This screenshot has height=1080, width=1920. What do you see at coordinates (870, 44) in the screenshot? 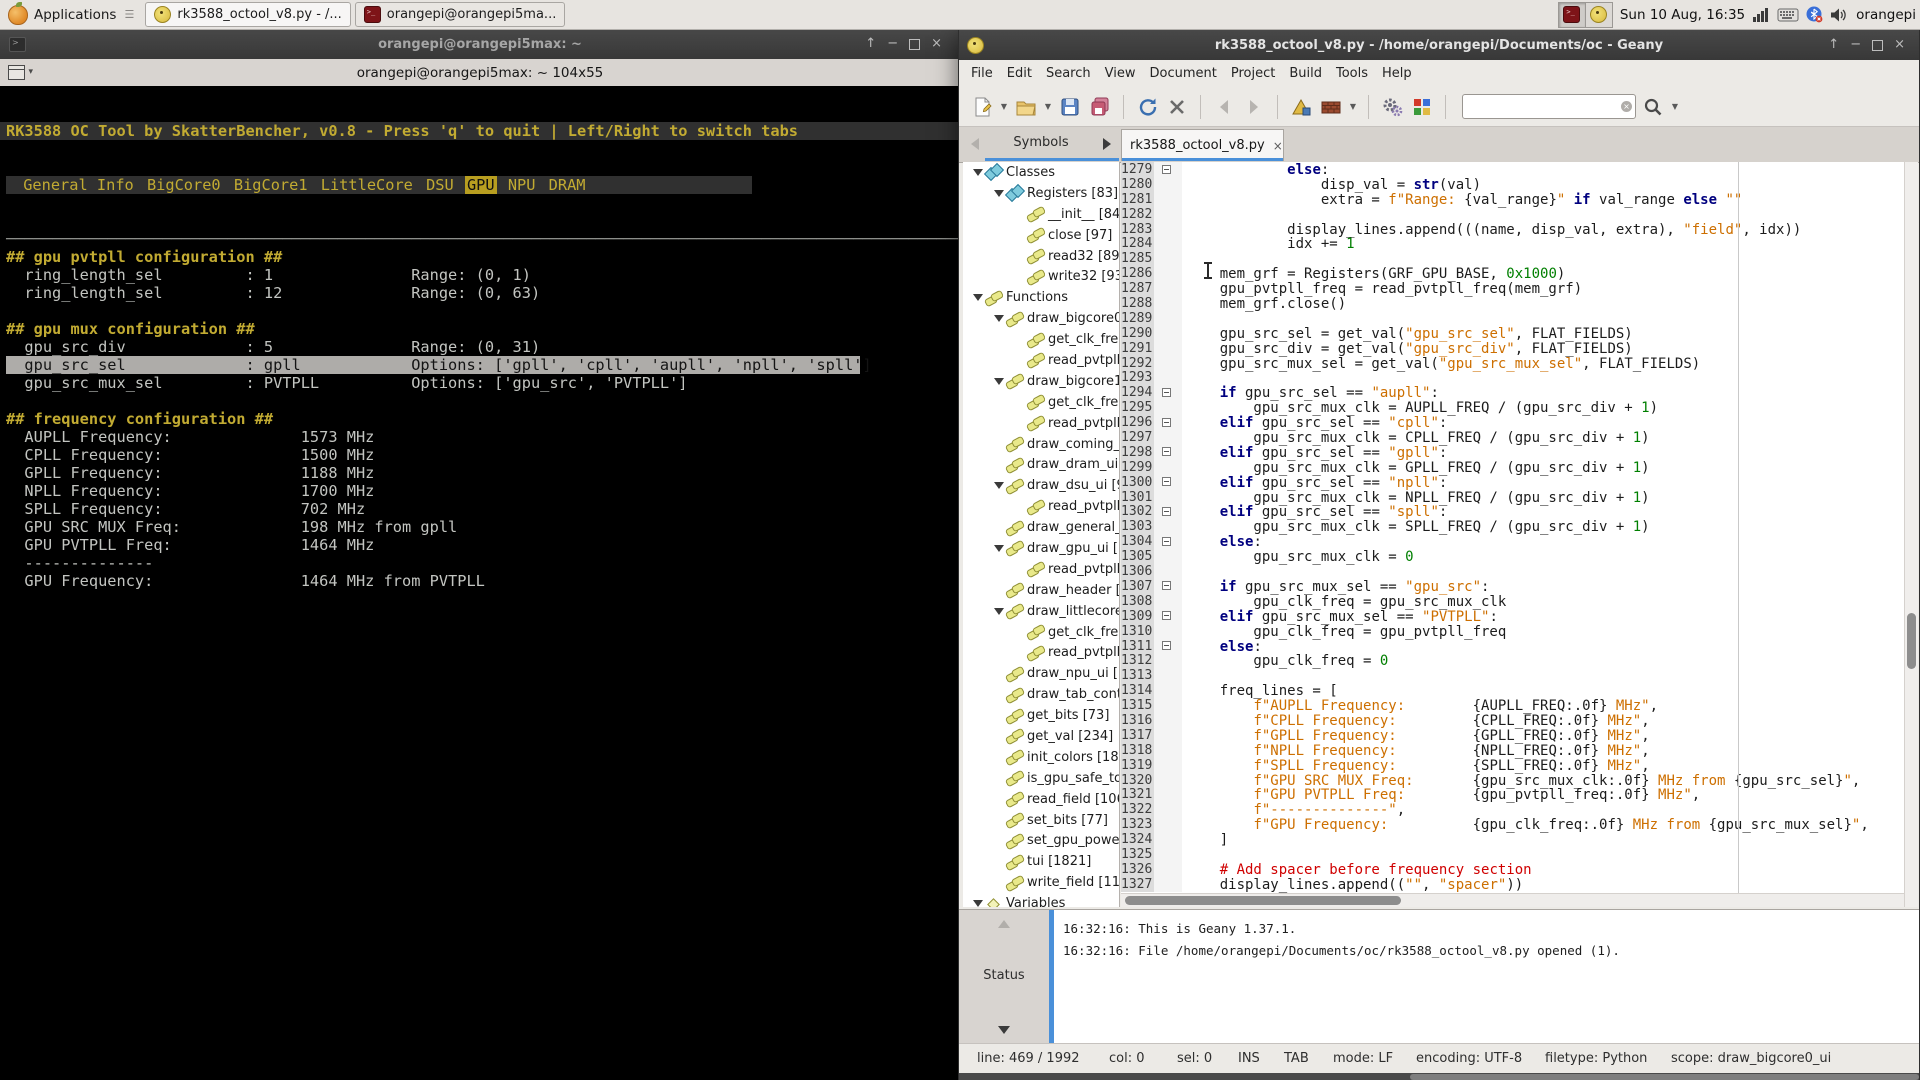
I see `shade-button: ↑` at bounding box center [870, 44].